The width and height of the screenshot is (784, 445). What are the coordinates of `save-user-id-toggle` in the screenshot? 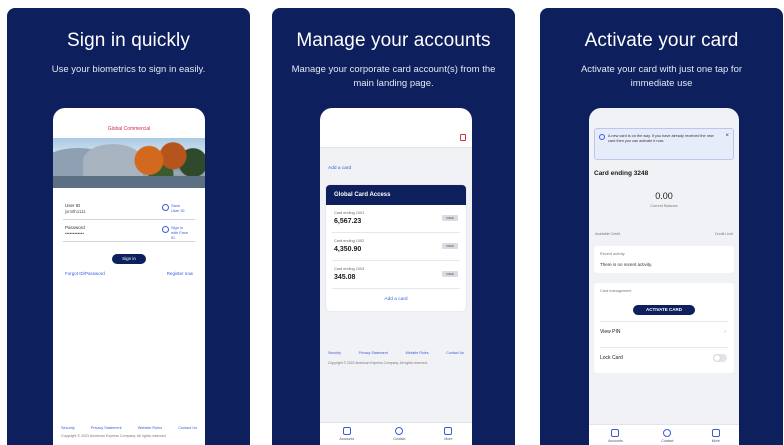 It's located at (165, 207).